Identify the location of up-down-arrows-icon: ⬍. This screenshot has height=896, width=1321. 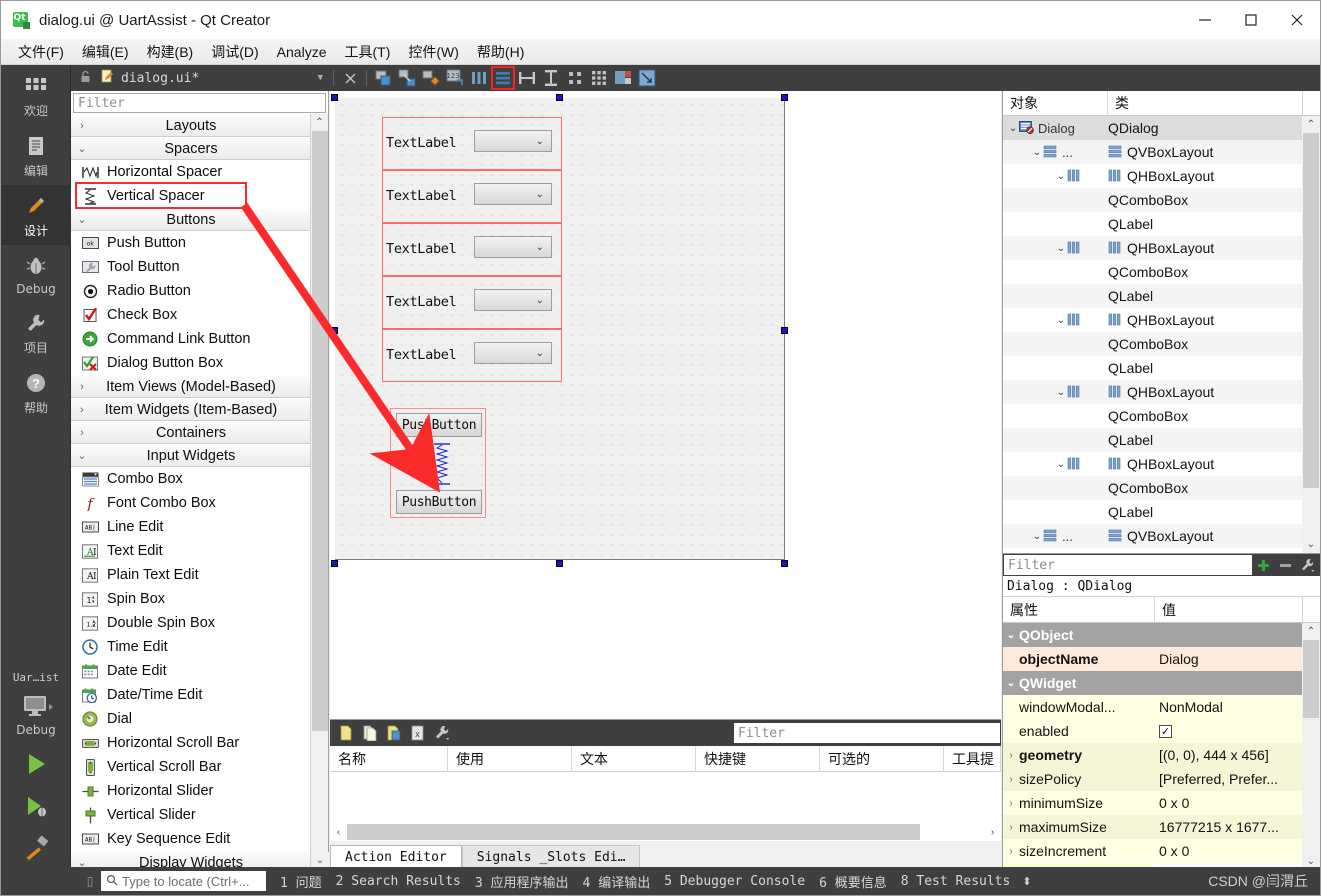
(1026, 881).